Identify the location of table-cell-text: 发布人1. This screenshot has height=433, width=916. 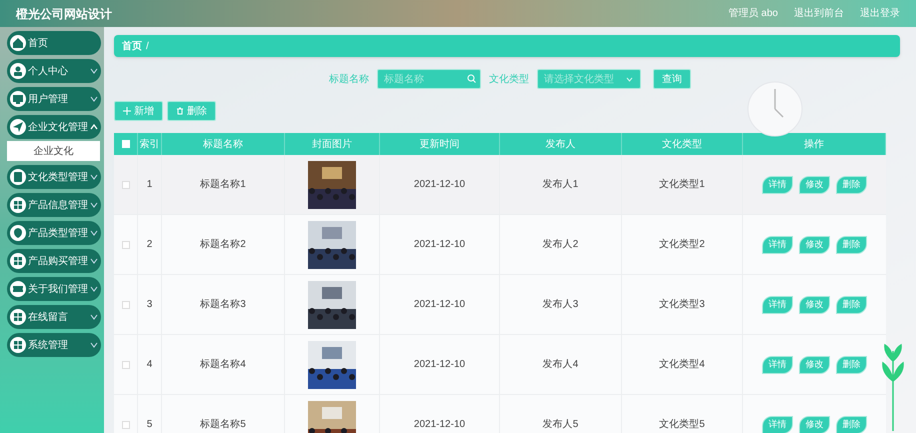
(560, 185).